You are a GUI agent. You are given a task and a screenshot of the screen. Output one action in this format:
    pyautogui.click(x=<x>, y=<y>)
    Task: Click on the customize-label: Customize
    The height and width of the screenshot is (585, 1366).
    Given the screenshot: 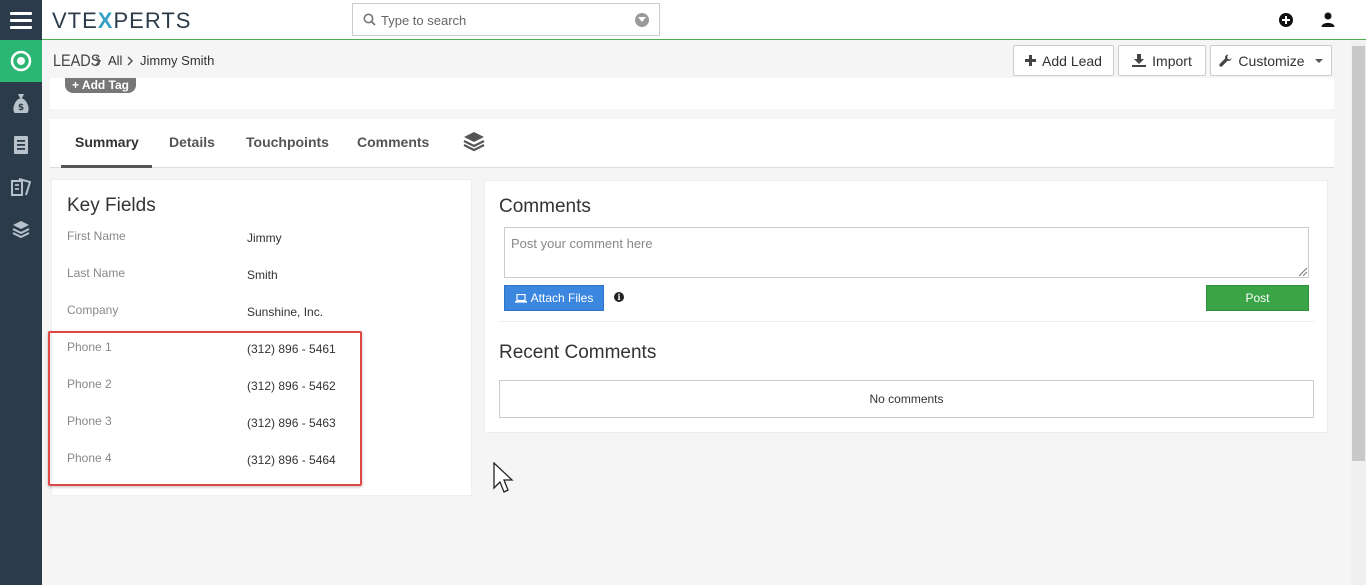 What is the action you would take?
    pyautogui.click(x=1271, y=60)
    